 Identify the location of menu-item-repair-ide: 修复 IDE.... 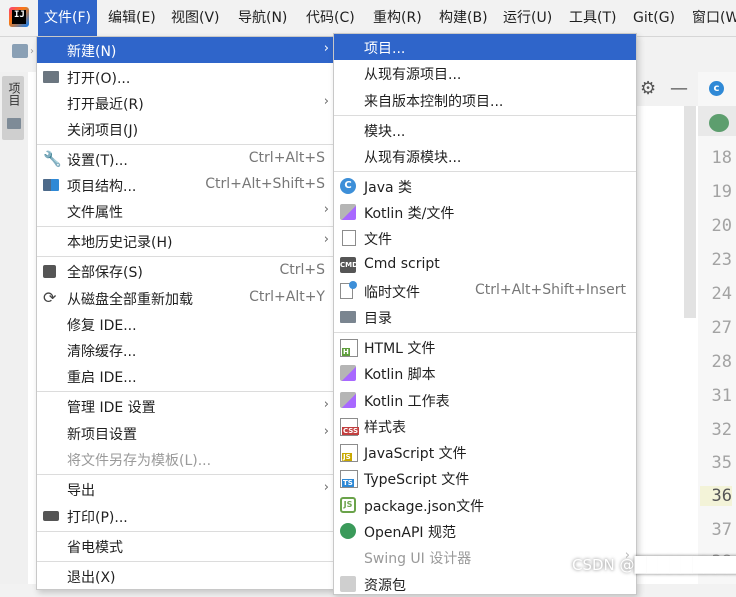
(186, 324).